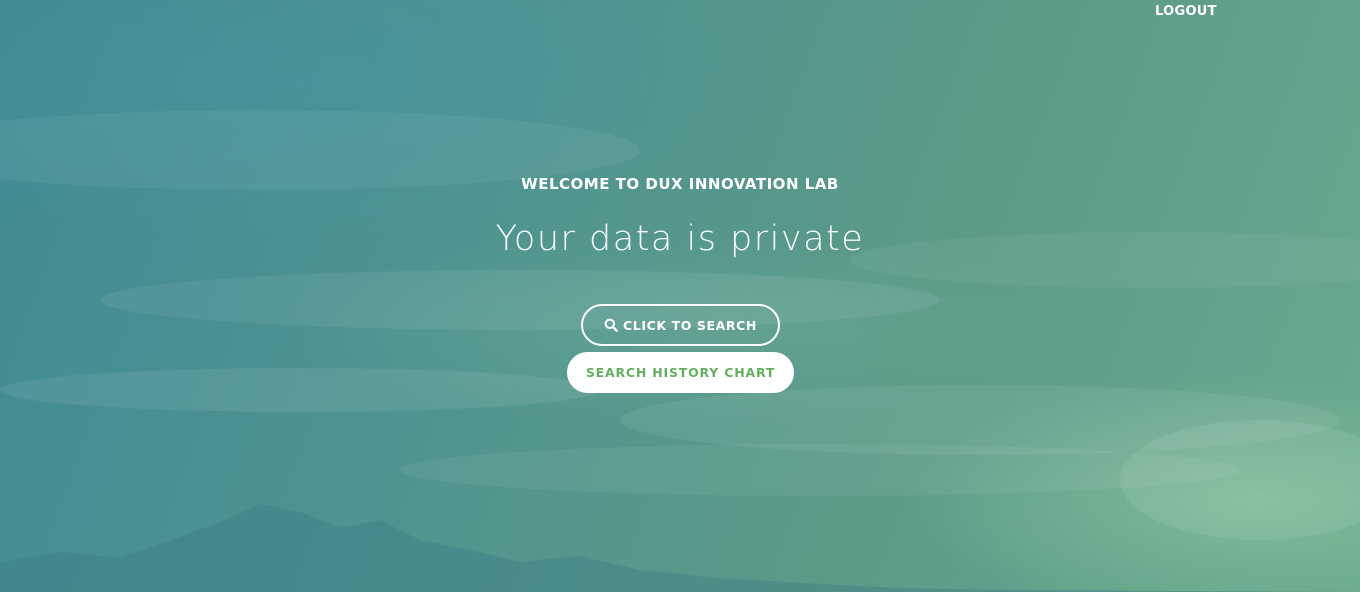 The width and height of the screenshot is (1360, 592). What do you see at coordinates (680, 184) in the screenshot?
I see `welcome-heading: WELCOME TO DUX INNOVATION LAB` at bounding box center [680, 184].